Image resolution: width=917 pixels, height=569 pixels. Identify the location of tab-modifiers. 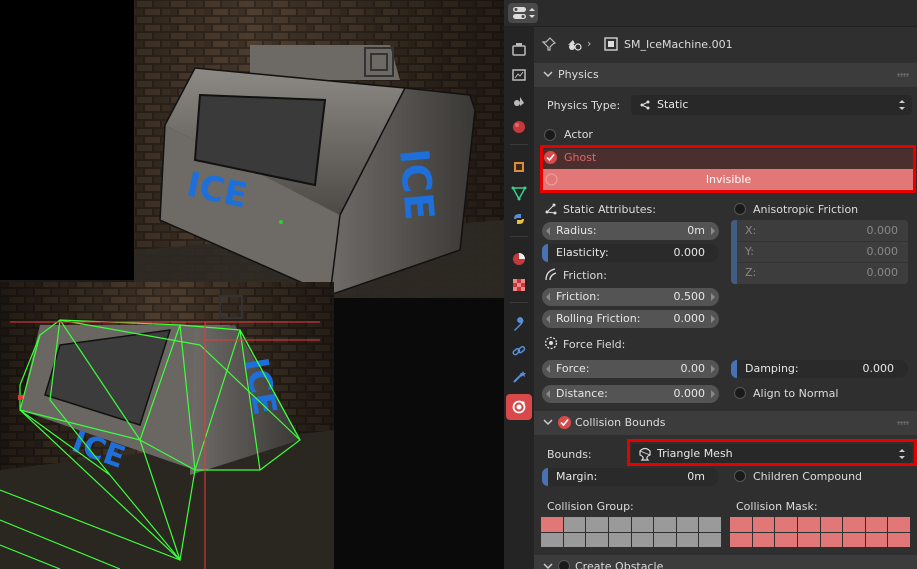
(519, 325).